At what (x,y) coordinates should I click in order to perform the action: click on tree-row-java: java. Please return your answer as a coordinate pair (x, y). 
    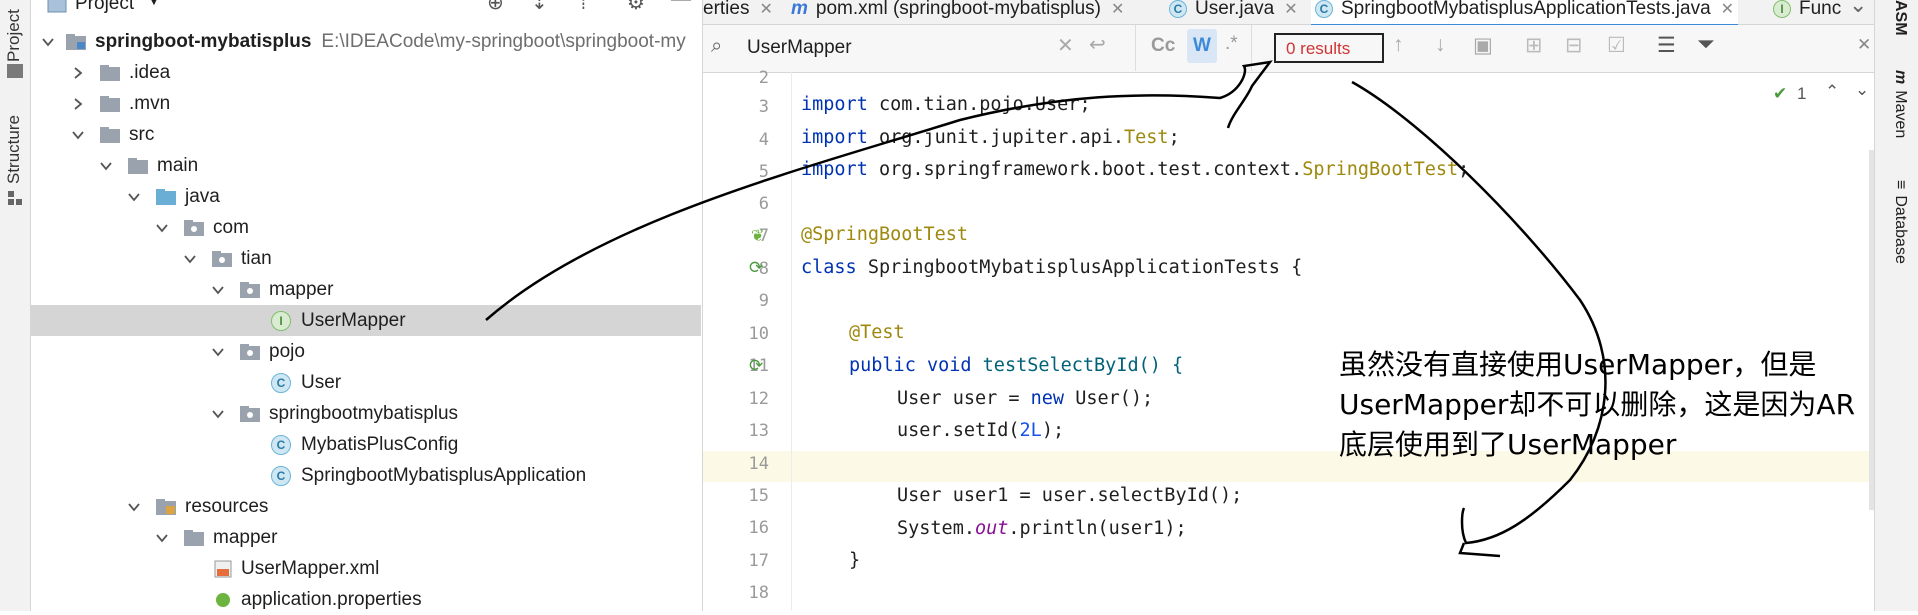
    Looking at the image, I should click on (366, 196).